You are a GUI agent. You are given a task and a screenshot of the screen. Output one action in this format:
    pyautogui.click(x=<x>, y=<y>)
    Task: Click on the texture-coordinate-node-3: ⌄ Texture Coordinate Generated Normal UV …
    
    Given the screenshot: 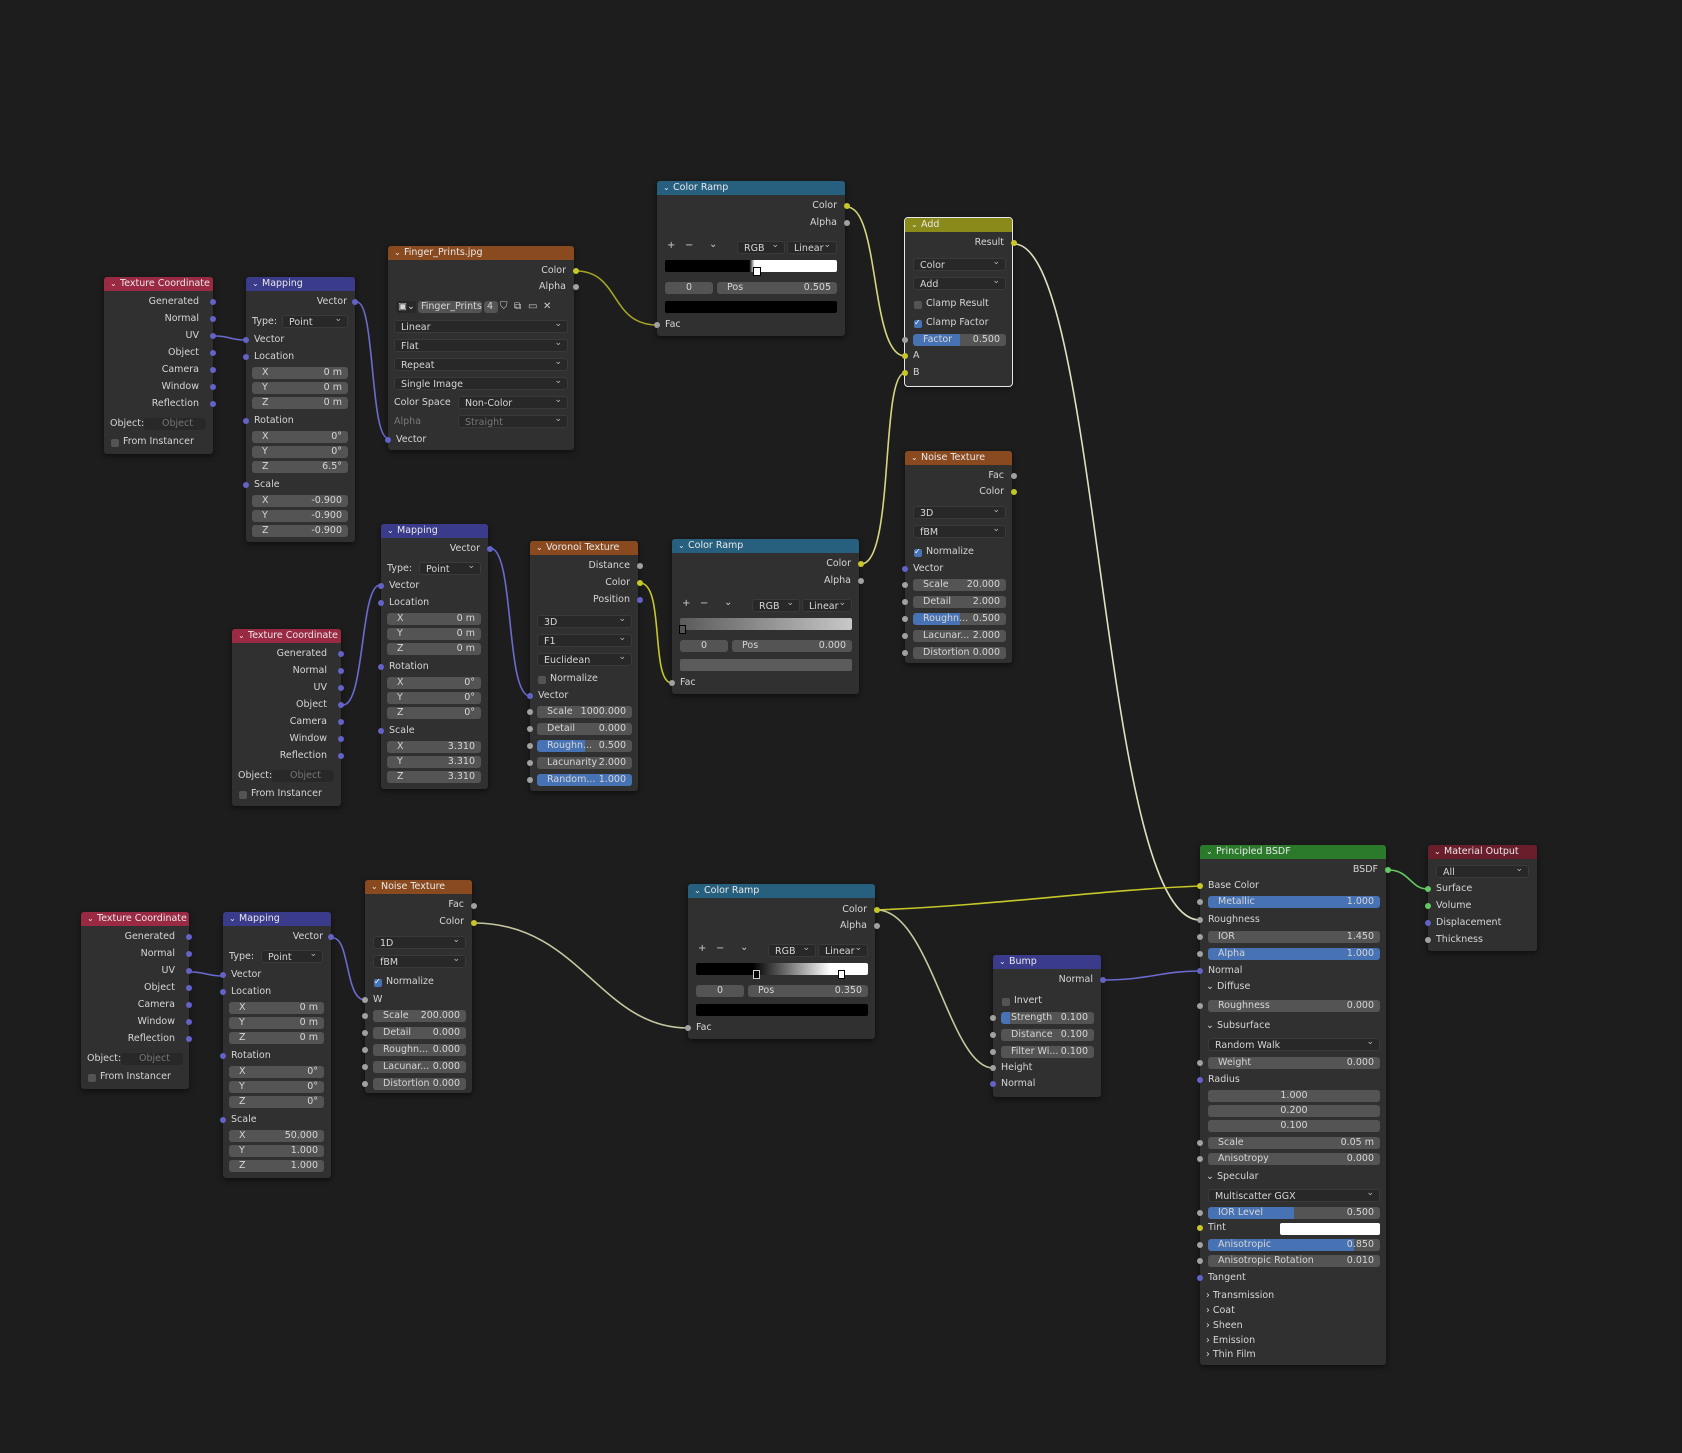 What is the action you would take?
    pyautogui.click(x=136, y=1000)
    